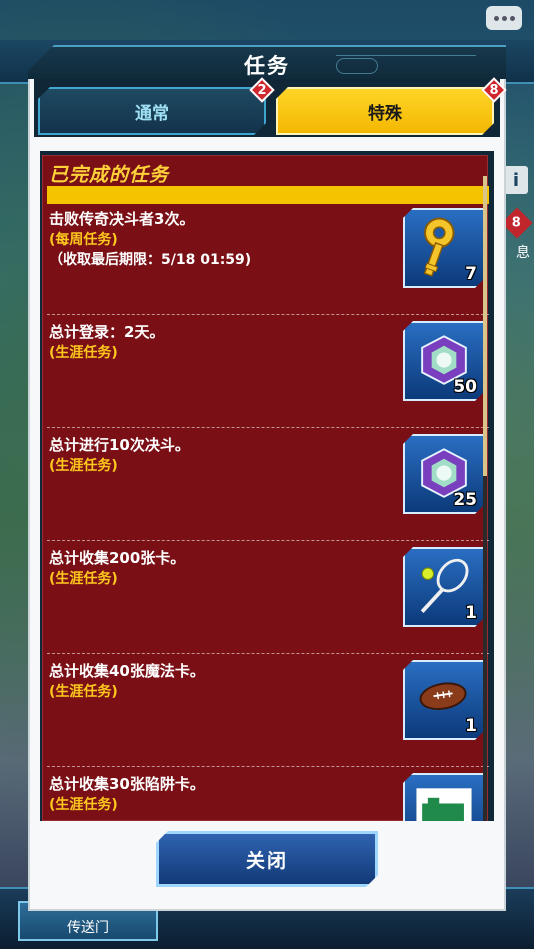  What do you see at coordinates (152, 113) in the screenshot?
I see `tab-normal-label: 通常` at bounding box center [152, 113].